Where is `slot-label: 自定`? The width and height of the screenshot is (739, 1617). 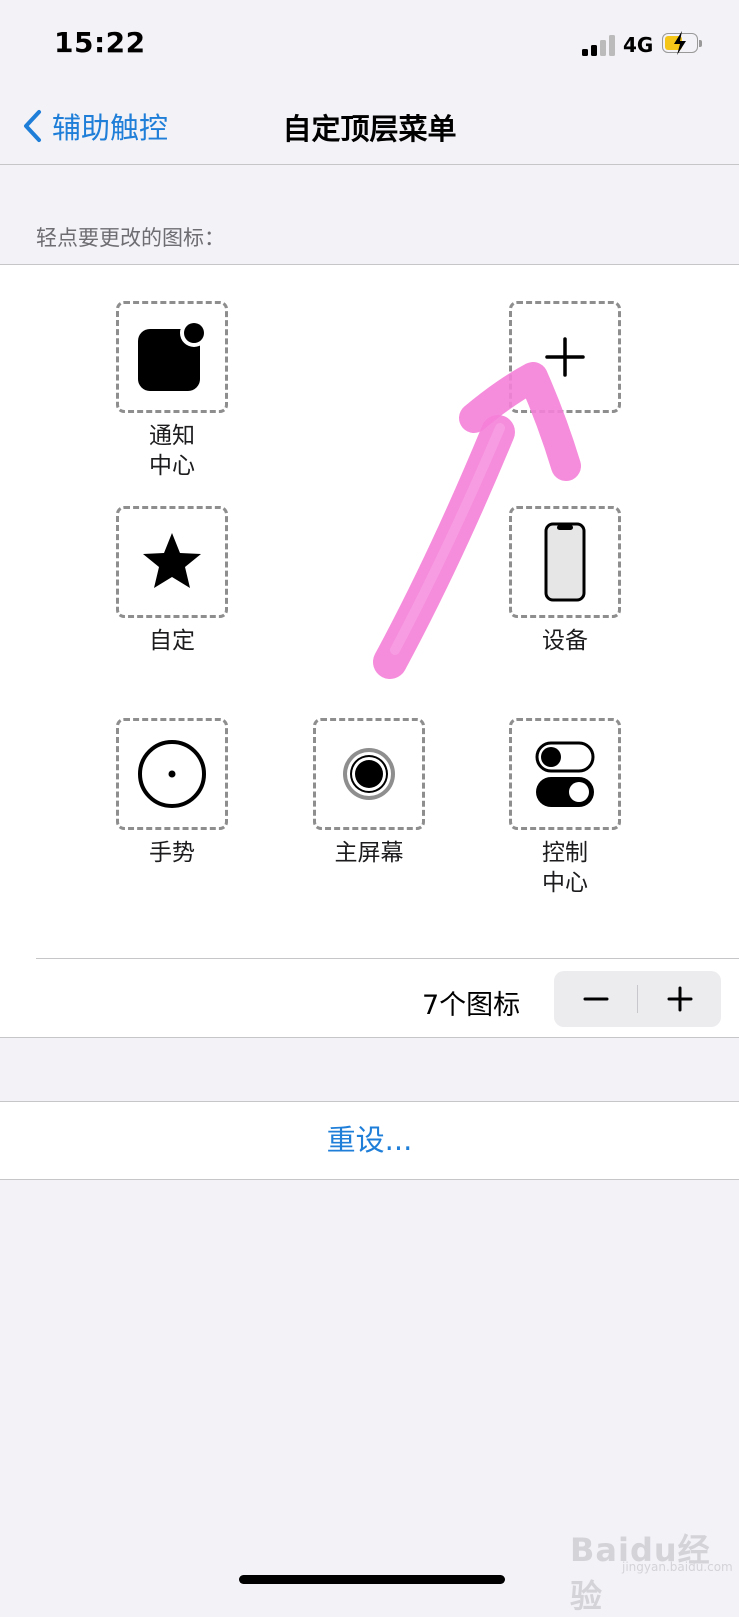
slot-label: 自定 is located at coordinates (172, 641).